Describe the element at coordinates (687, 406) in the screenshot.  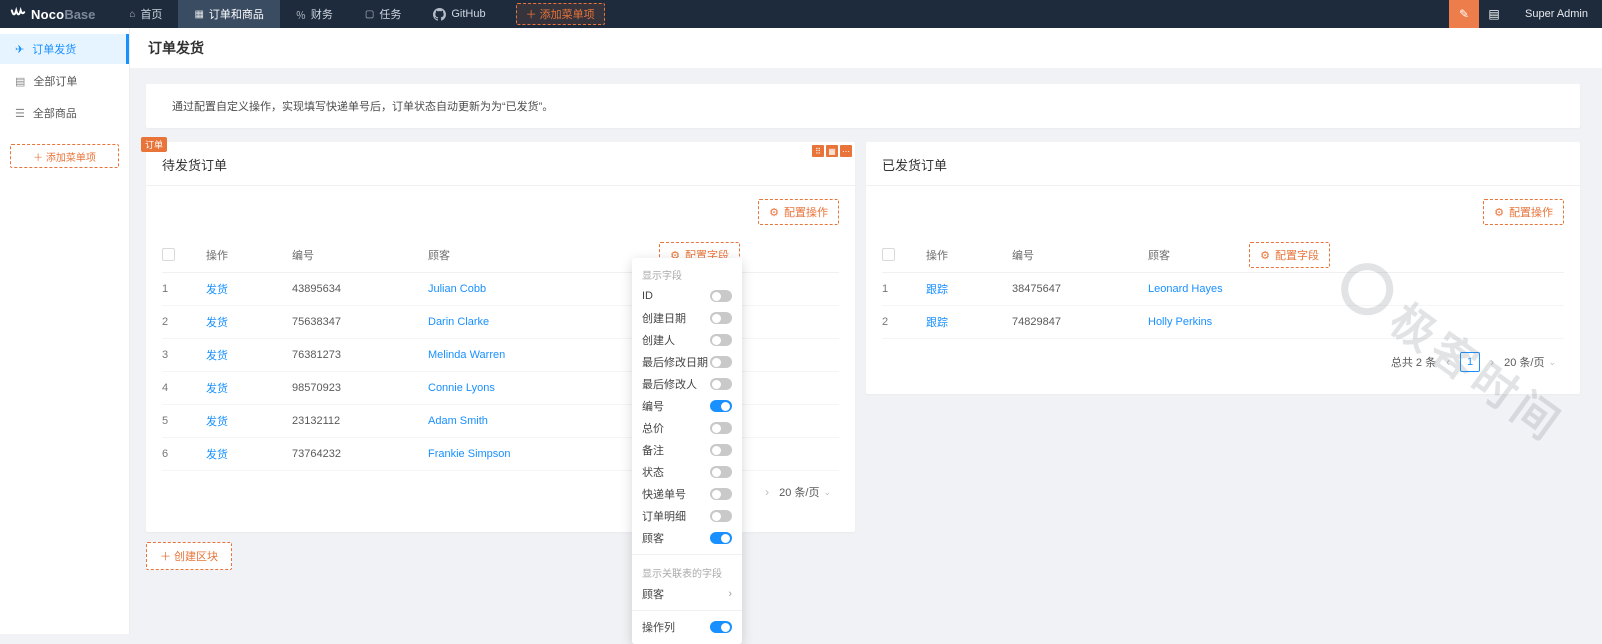
I see `field-toggle-item: 编号` at that location.